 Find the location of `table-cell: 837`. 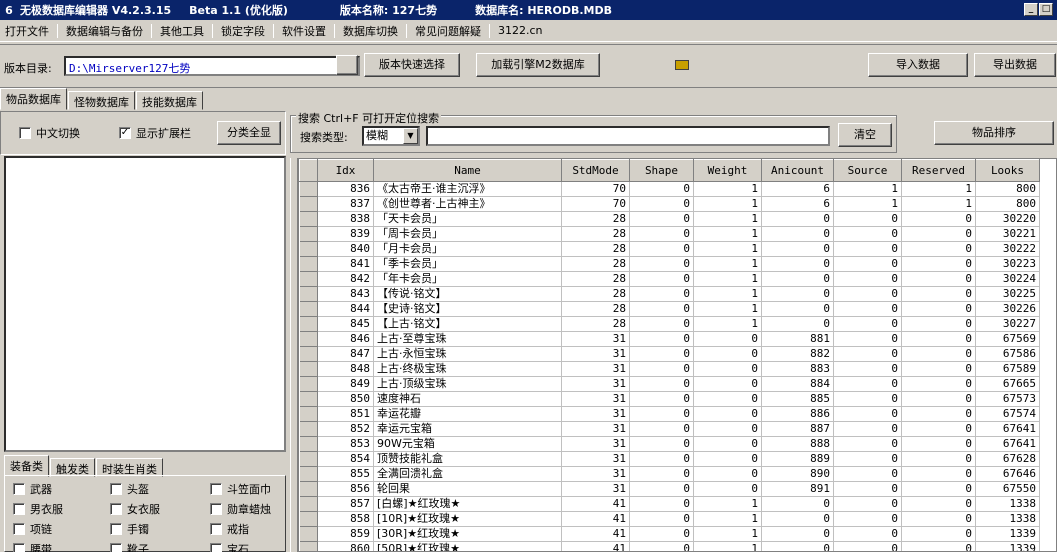

table-cell: 837 is located at coordinates (345, 204).